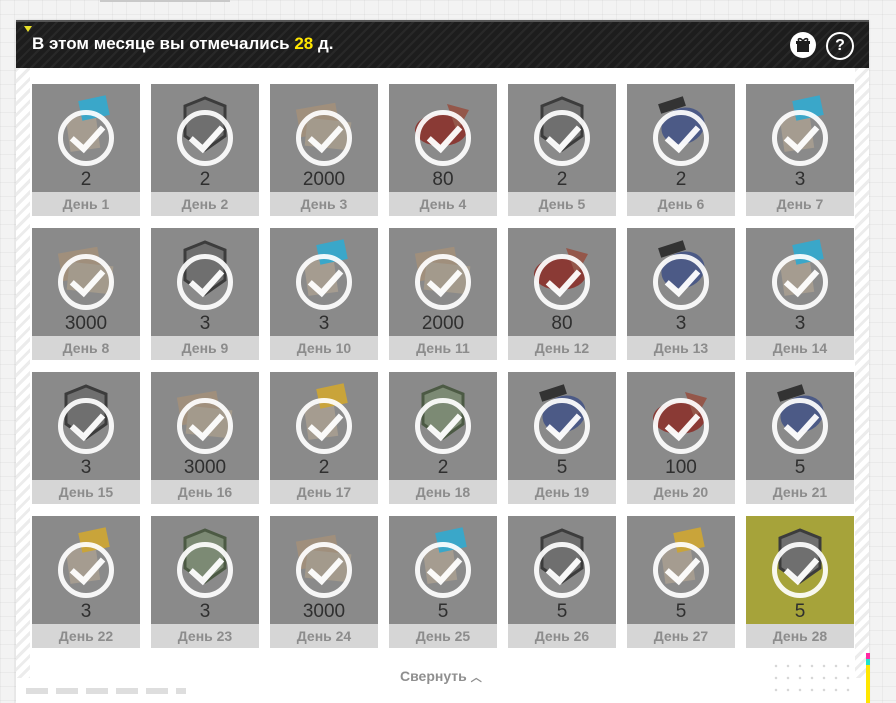 This screenshot has width=896, height=703. I want to click on reward-tile: 3 День 23, so click(205, 582).